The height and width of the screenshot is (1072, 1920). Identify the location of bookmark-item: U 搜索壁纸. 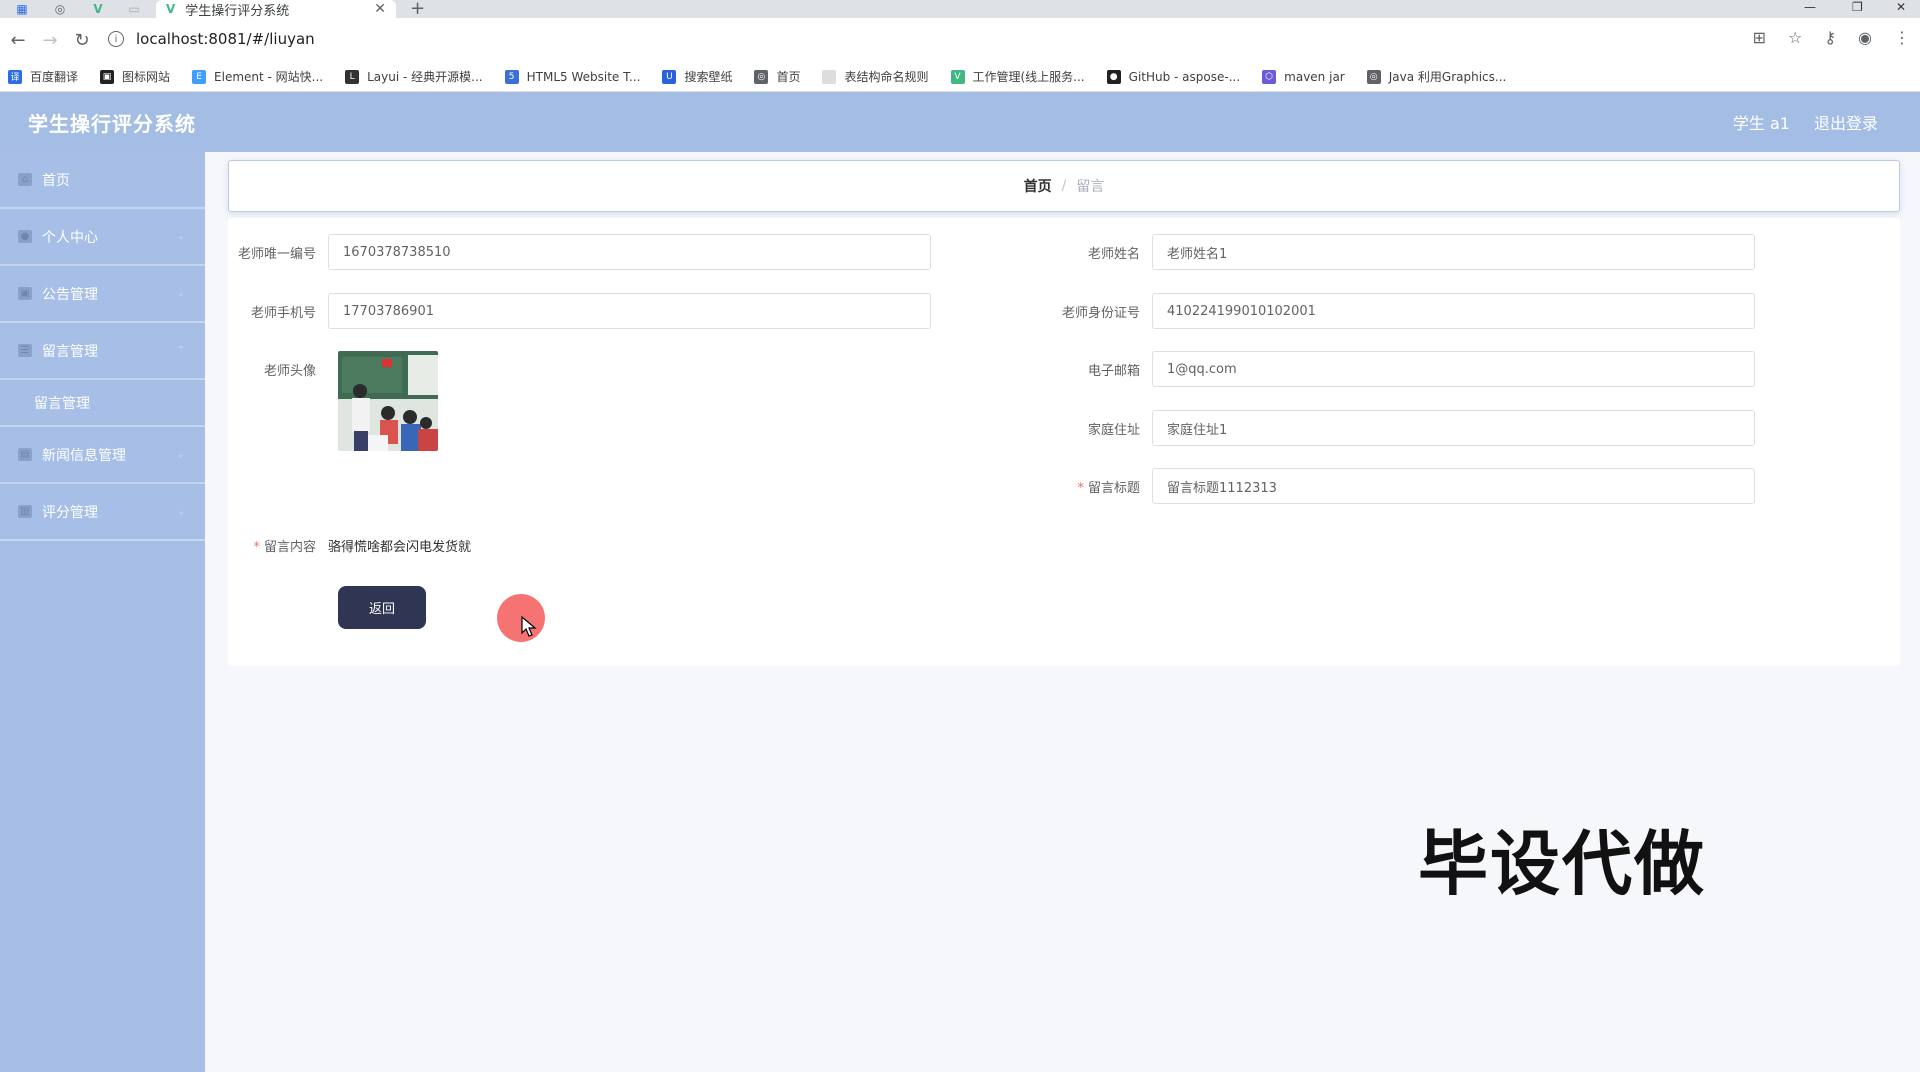
(697, 76).